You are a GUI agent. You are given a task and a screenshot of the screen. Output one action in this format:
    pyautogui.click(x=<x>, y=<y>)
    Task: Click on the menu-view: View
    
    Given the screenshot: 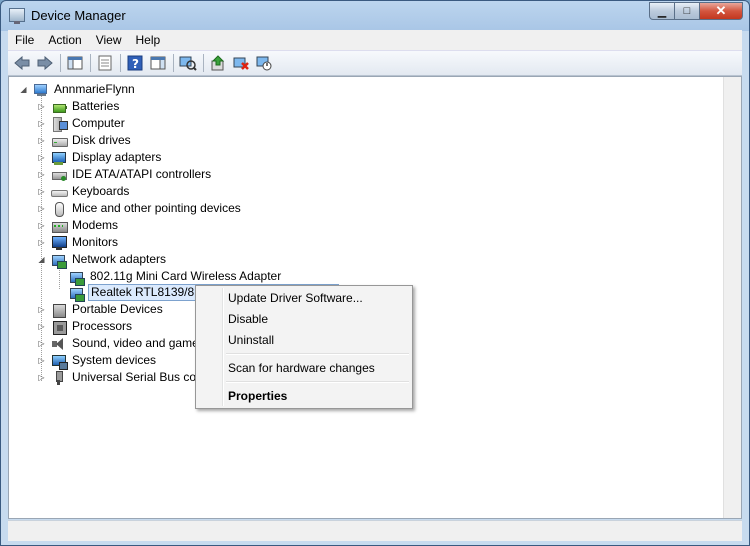 What is the action you would take?
    pyautogui.click(x=109, y=40)
    